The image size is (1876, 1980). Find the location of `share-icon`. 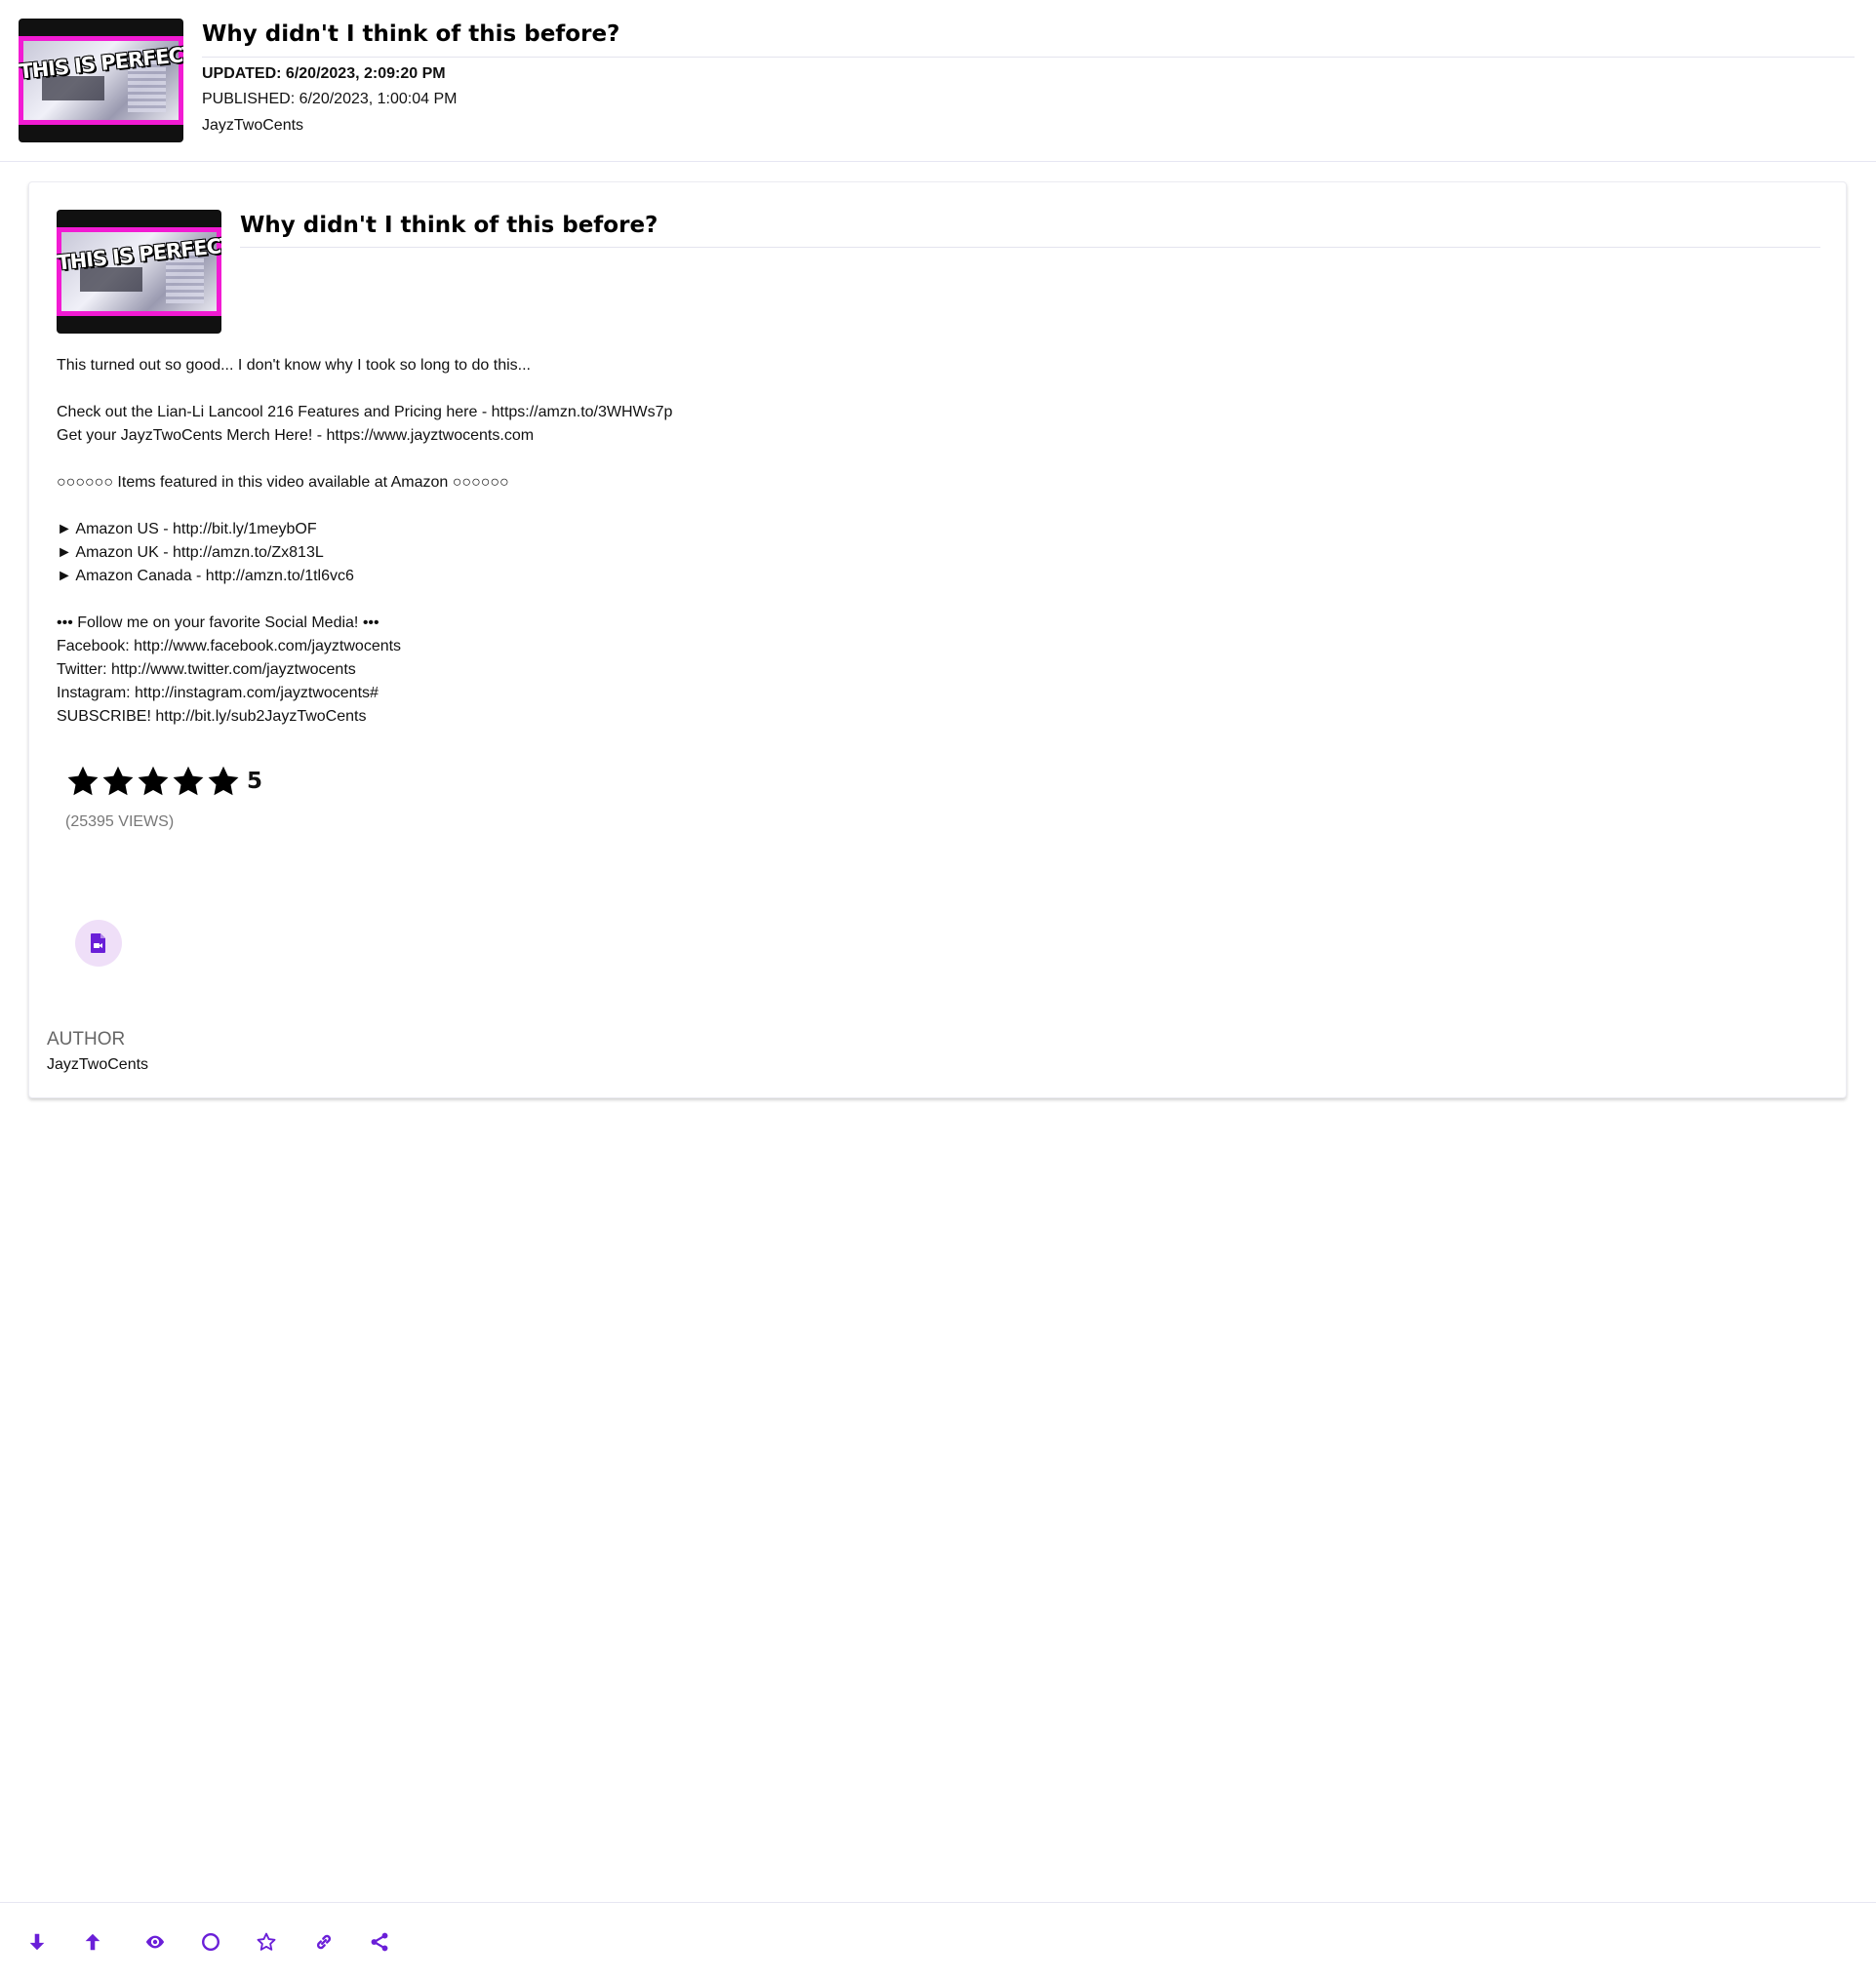

share-icon is located at coordinates (379, 1942).